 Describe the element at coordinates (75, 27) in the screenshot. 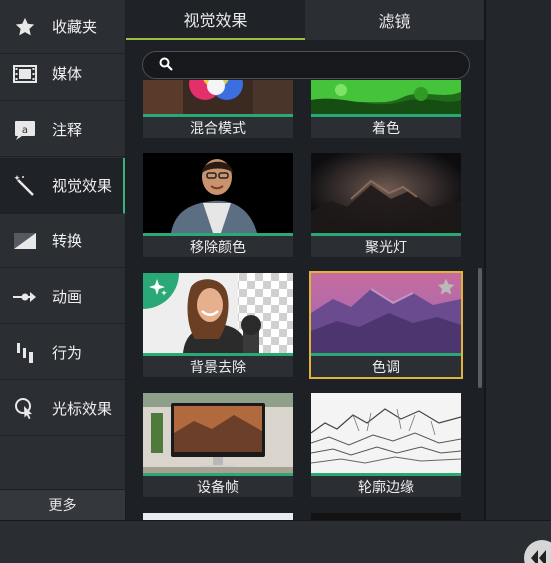

I see `sidebar-item-label: 收藏夹` at that location.